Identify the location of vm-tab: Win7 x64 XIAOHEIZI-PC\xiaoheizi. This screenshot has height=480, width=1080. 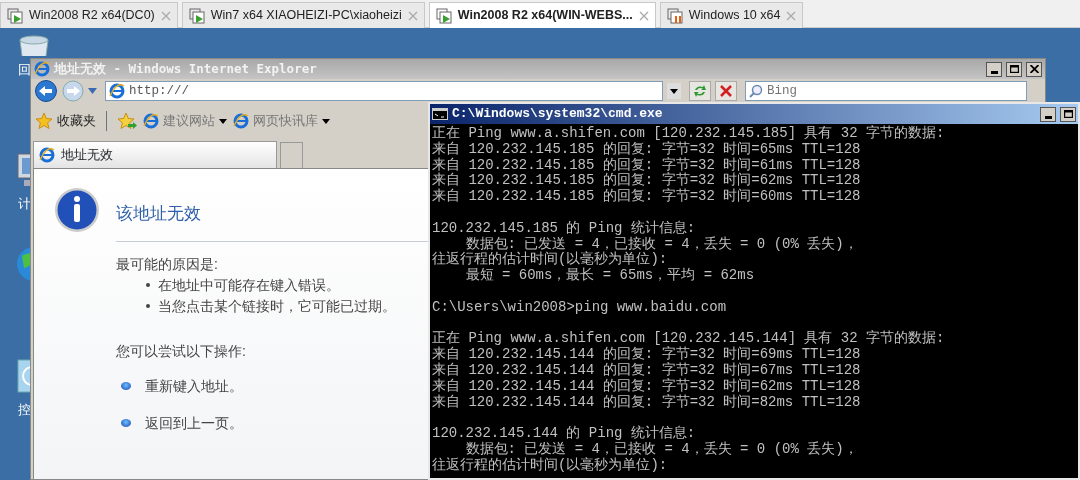
(303, 15).